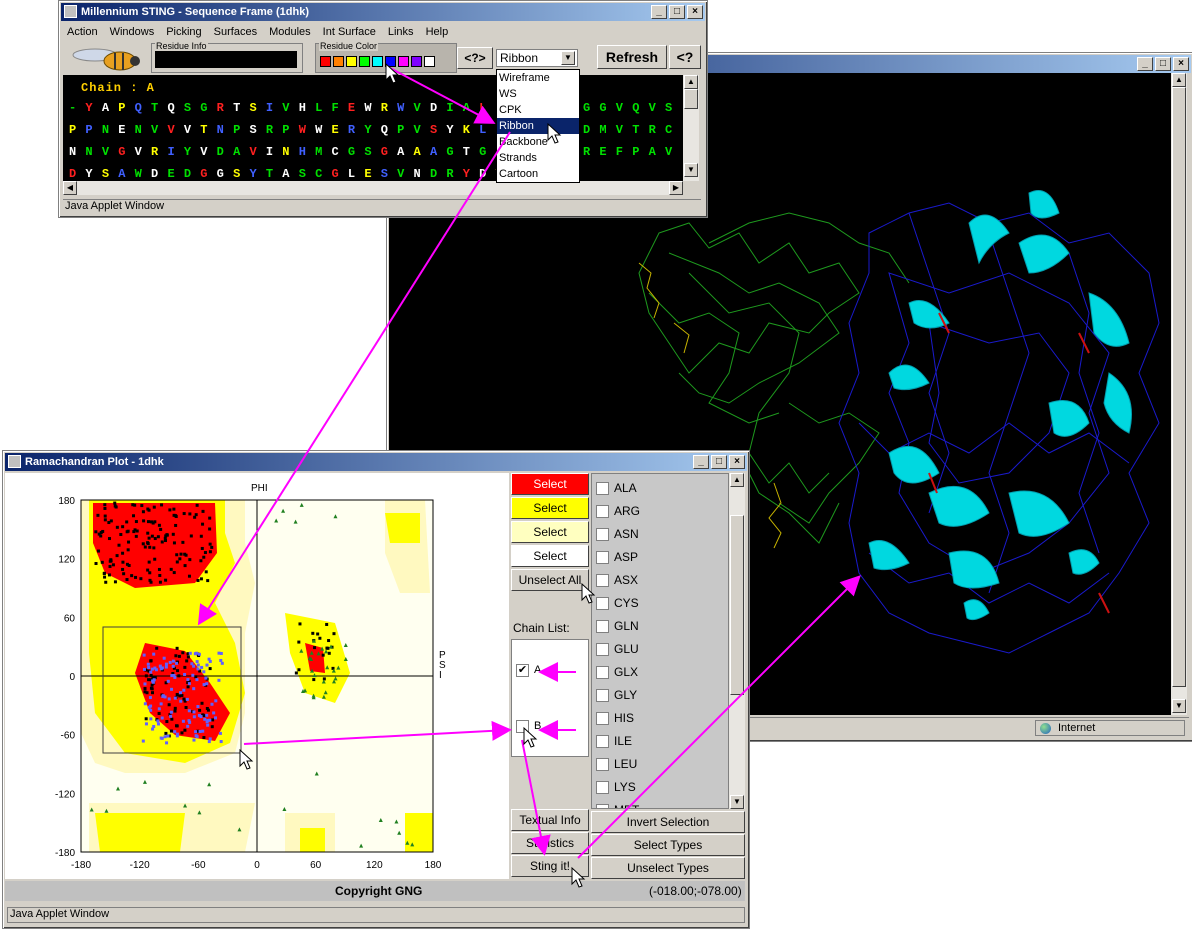  What do you see at coordinates (538, 78) in the screenshot?
I see `option-wireframe: Wireframe` at bounding box center [538, 78].